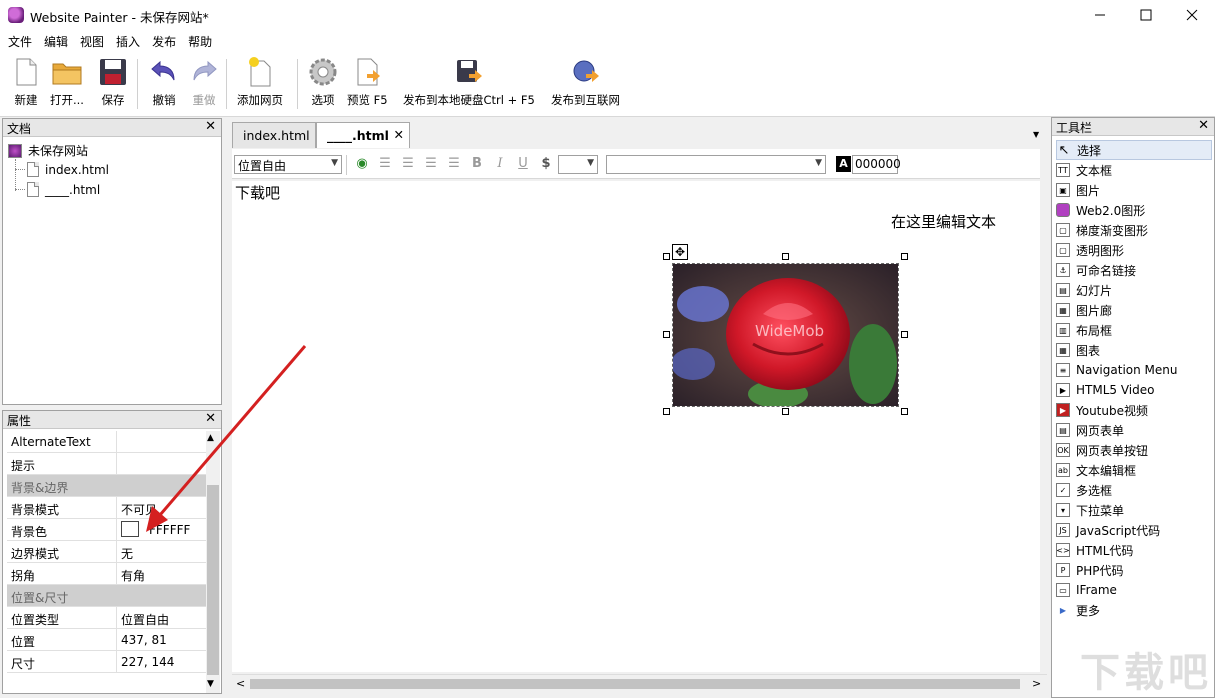  What do you see at coordinates (943, 221) in the screenshot?
I see `text-block-edit-here: 在这里编辑文本` at bounding box center [943, 221].